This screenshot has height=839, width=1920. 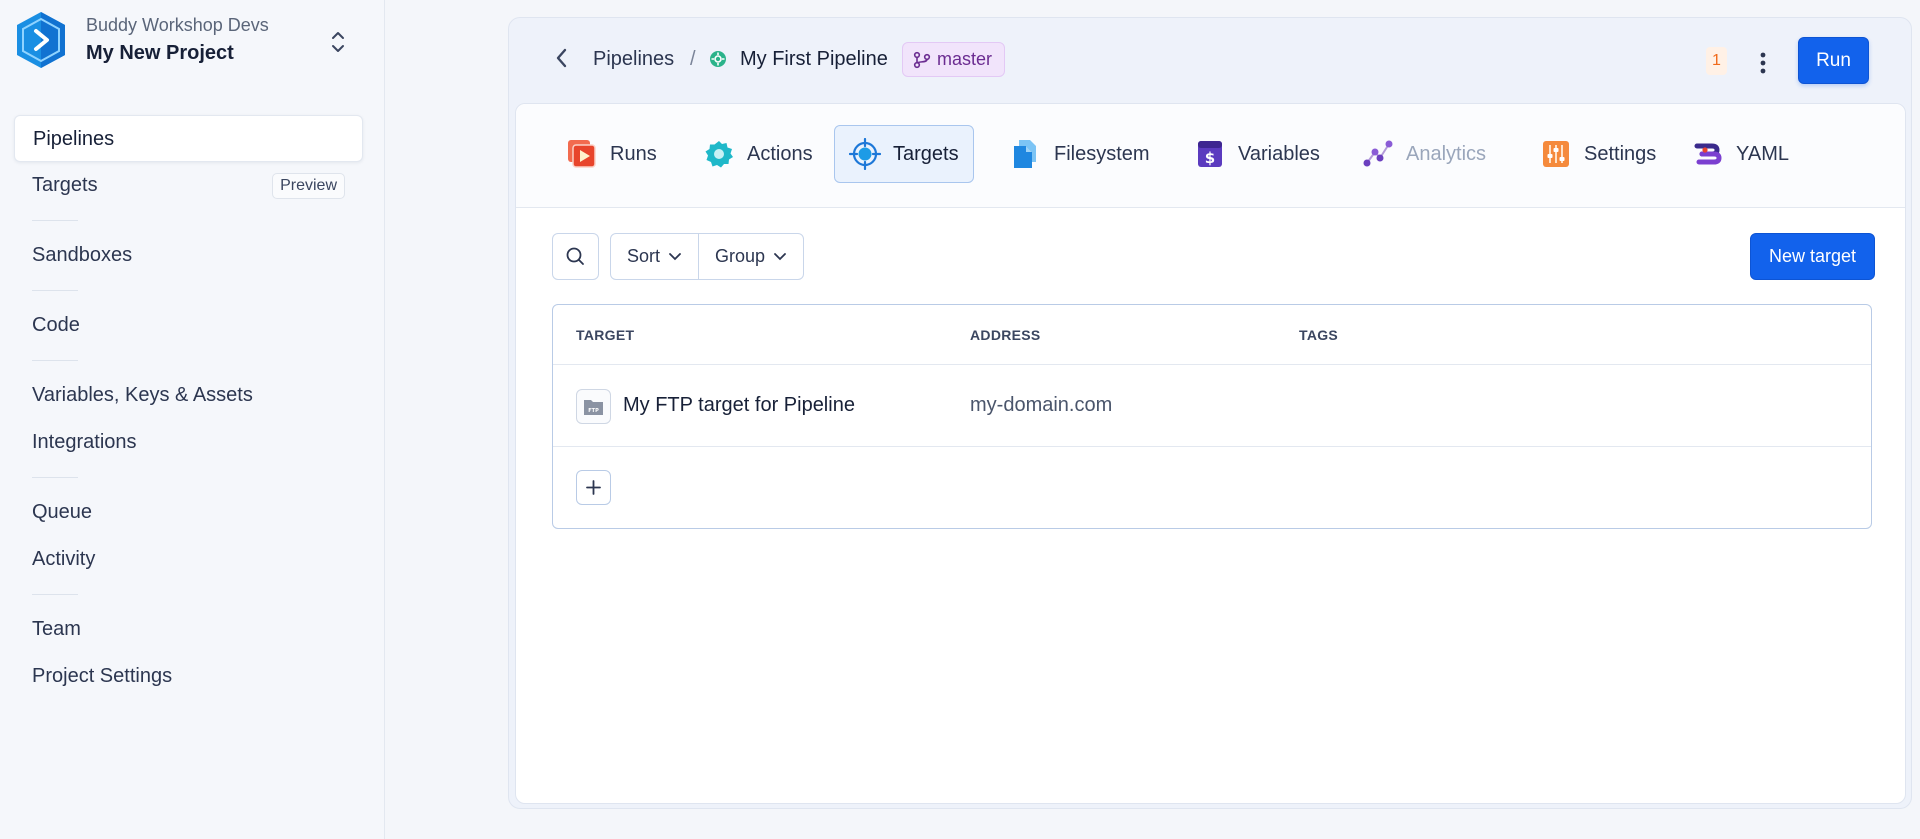 What do you see at coordinates (739, 405) in the screenshot?
I see `target-name: My FTP target for Pipeline` at bounding box center [739, 405].